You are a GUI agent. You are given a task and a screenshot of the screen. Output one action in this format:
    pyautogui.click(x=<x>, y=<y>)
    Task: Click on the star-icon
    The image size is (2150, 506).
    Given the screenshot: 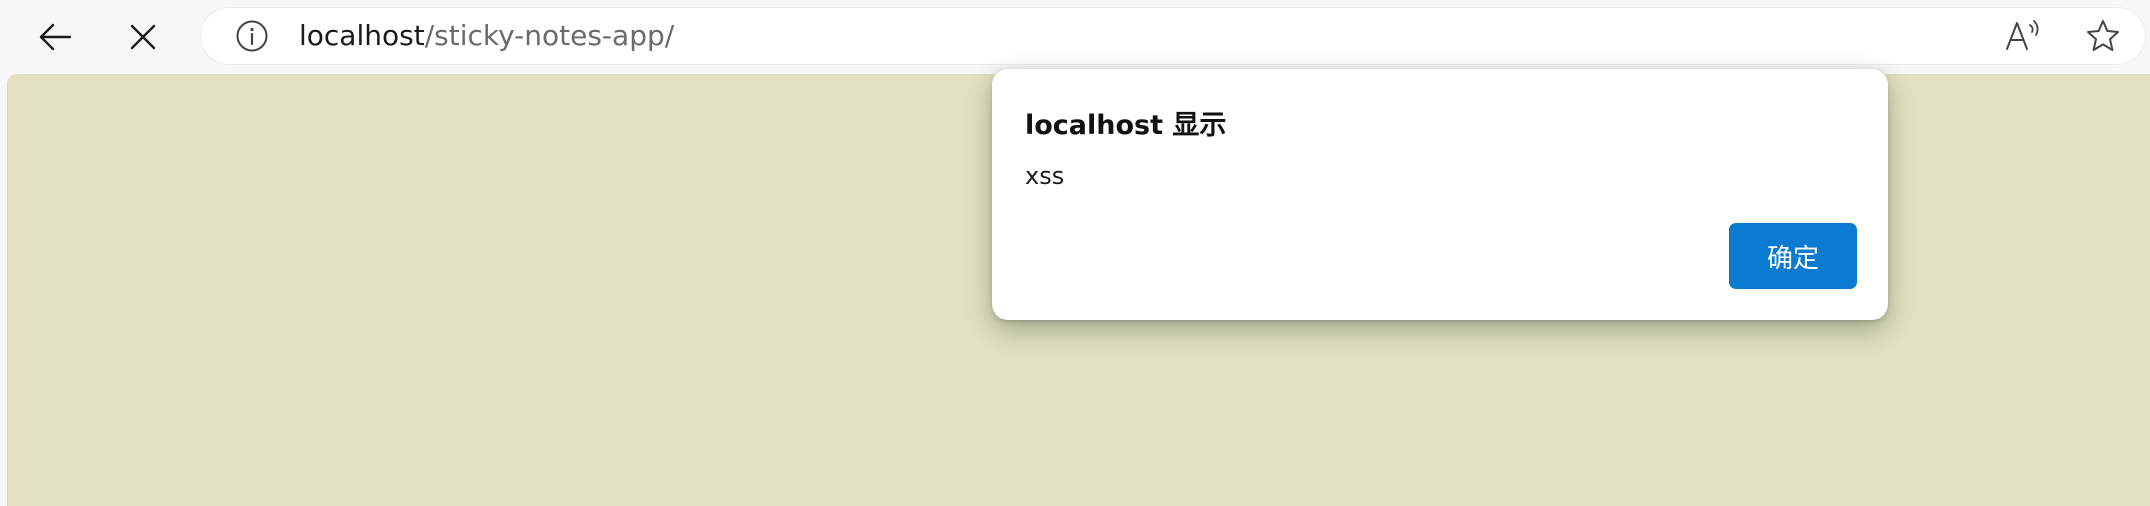 What is the action you would take?
    pyautogui.click(x=2103, y=36)
    